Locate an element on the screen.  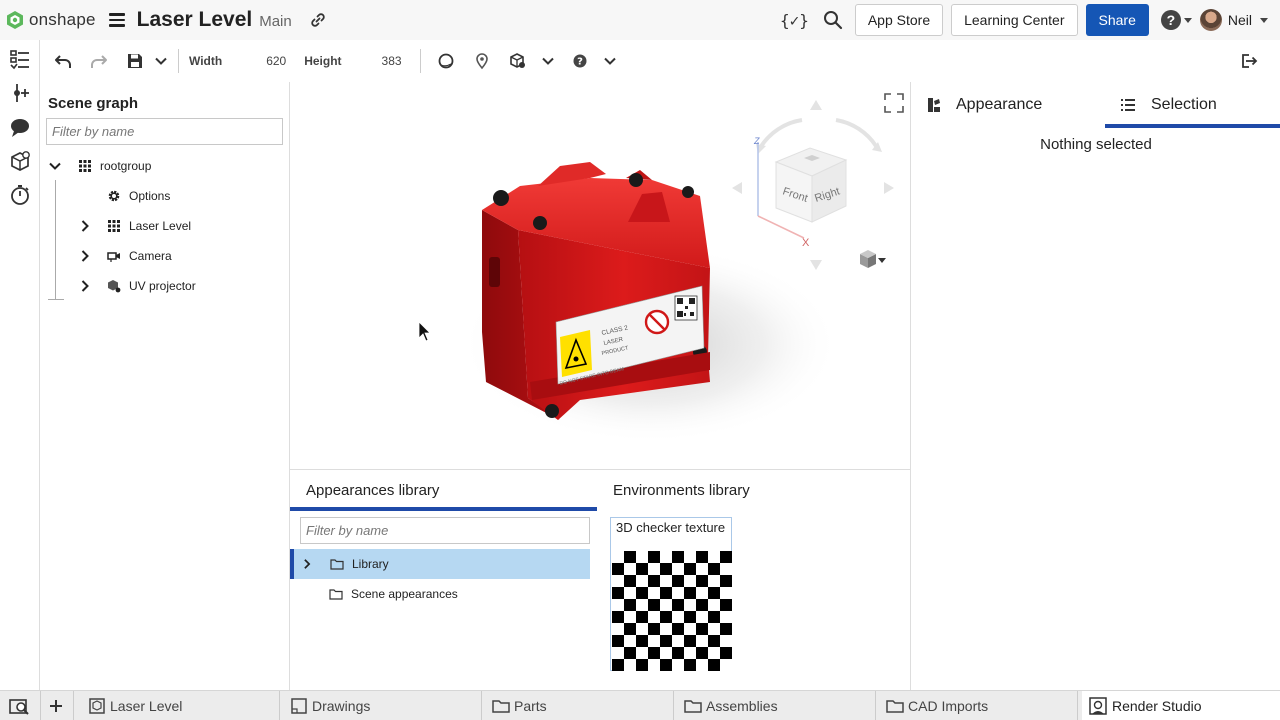
exit-render-studio-icon is located at coordinates (1249, 61).